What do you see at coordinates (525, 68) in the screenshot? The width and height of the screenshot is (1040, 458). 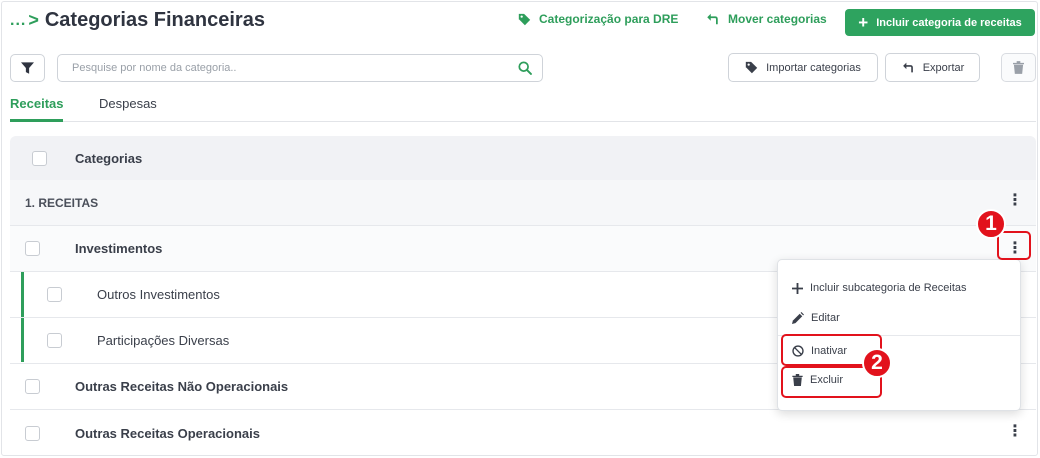 I see `search-icon` at bounding box center [525, 68].